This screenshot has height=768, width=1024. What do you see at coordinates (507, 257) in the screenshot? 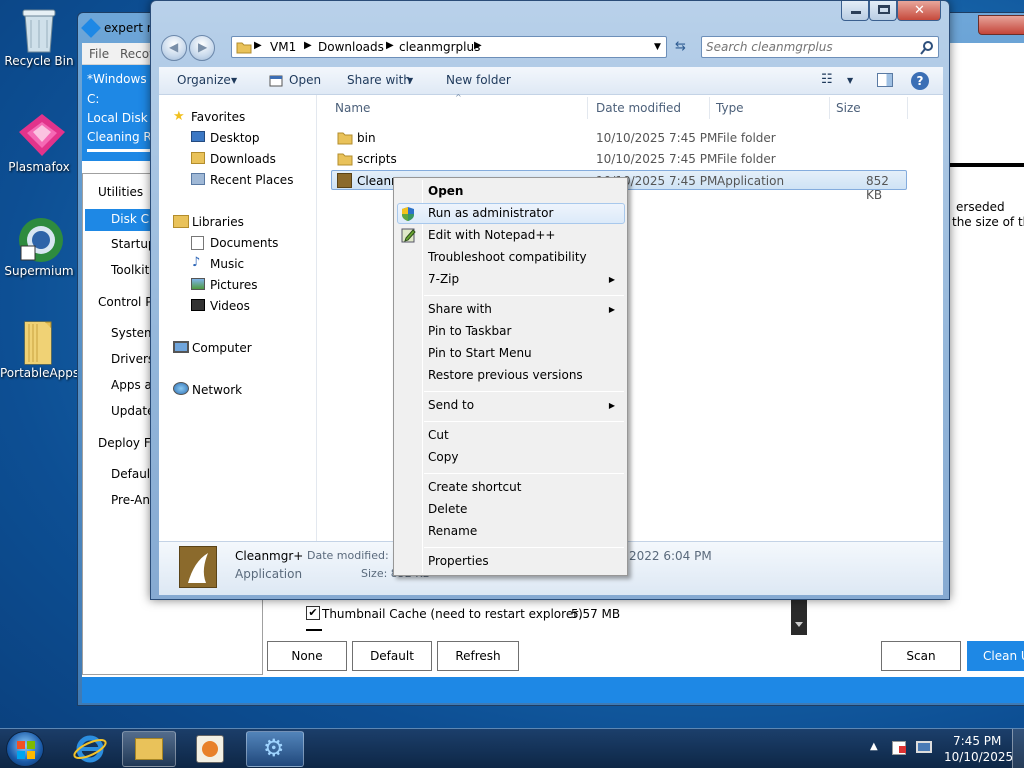
I see `menu-item-troubleshoot: Troubleshoot compatibility` at bounding box center [507, 257].